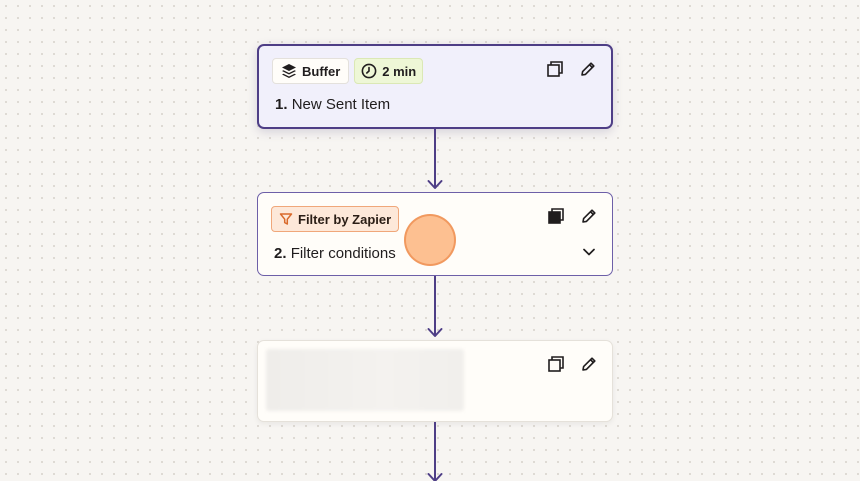  Describe the element at coordinates (341, 104) in the screenshot. I see `step-title-text: New Sent Item` at that location.